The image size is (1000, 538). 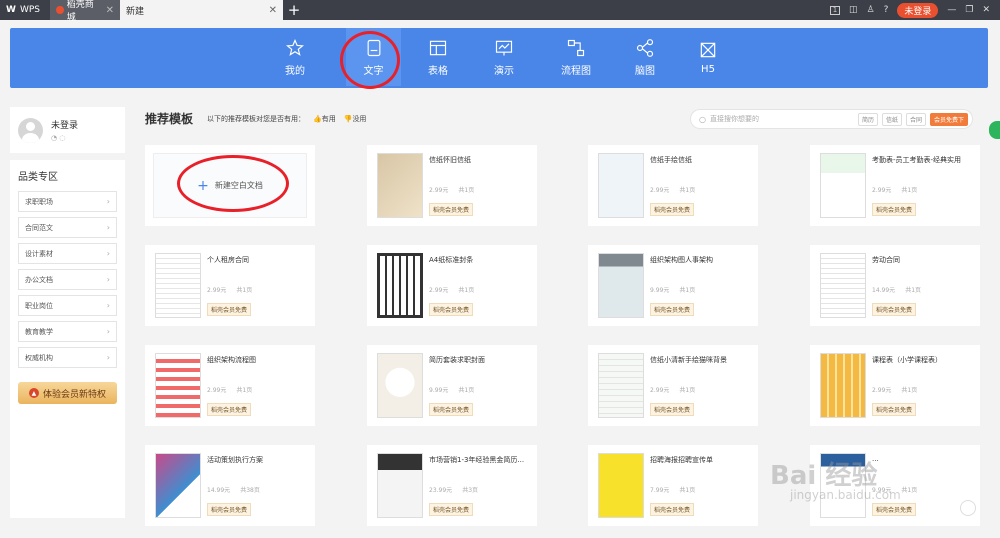 What do you see at coordinates (452, 285) in the screenshot?
I see `template-card: A4纸标准封条 2.99元 共1页 稻壳会员免费` at bounding box center [452, 285].